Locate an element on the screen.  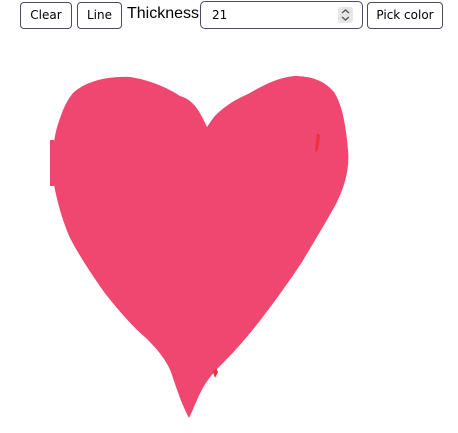
clear-button: Clear is located at coordinates (46, 15).